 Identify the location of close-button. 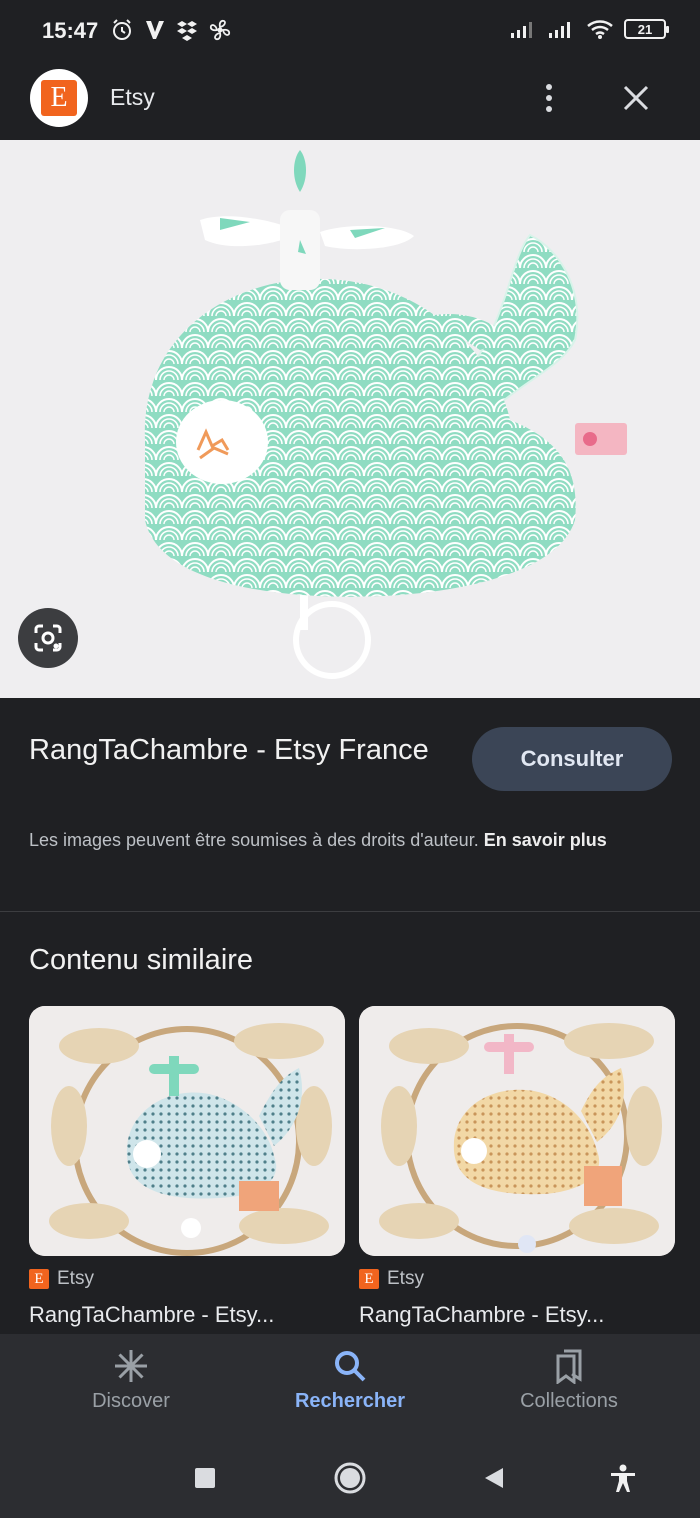
(636, 98).